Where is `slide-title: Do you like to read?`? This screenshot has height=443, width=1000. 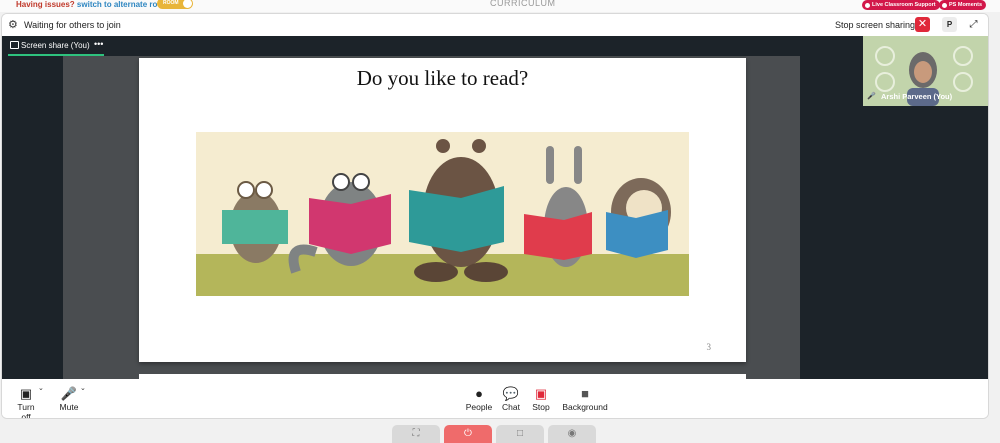
slide-title: Do you like to read? is located at coordinates (442, 78).